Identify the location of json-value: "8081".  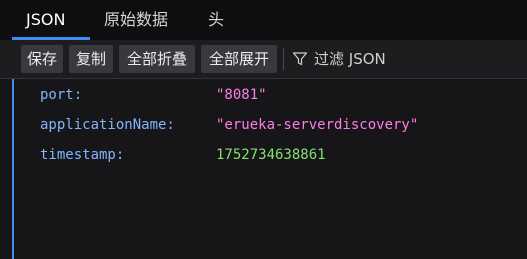
(241, 95).